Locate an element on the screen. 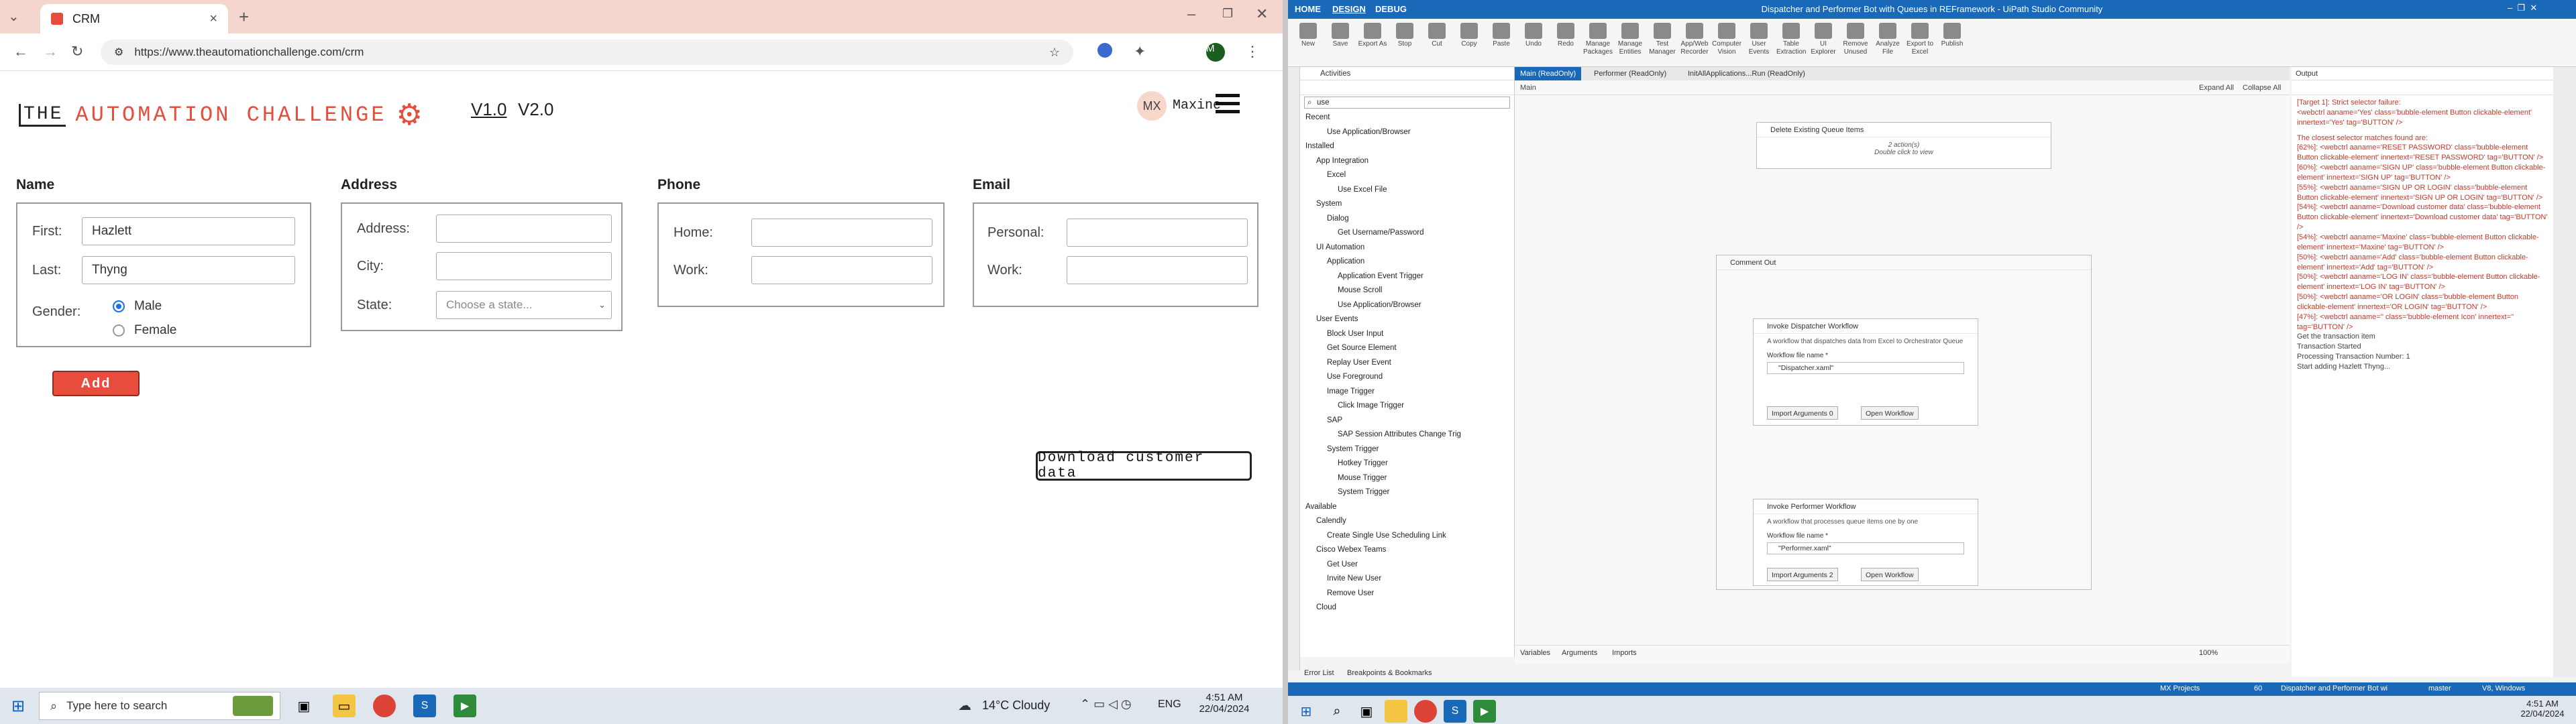 The image size is (2576, 724). work-email-input is located at coordinates (1157, 270).